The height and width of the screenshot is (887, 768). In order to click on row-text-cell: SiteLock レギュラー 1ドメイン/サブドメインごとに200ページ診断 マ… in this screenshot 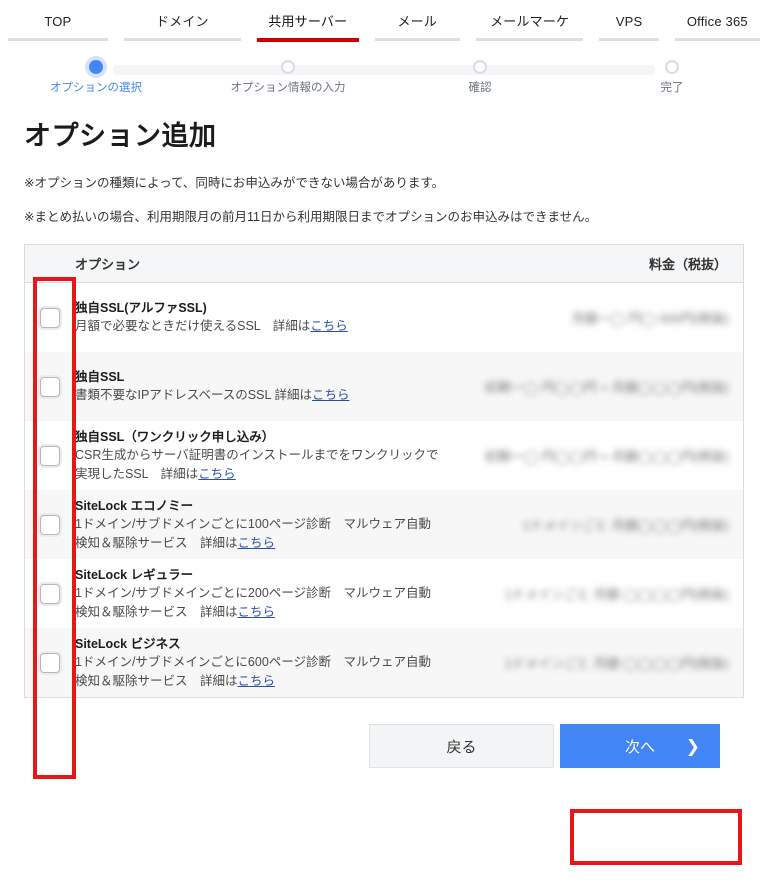, I will do `click(294, 594)`.